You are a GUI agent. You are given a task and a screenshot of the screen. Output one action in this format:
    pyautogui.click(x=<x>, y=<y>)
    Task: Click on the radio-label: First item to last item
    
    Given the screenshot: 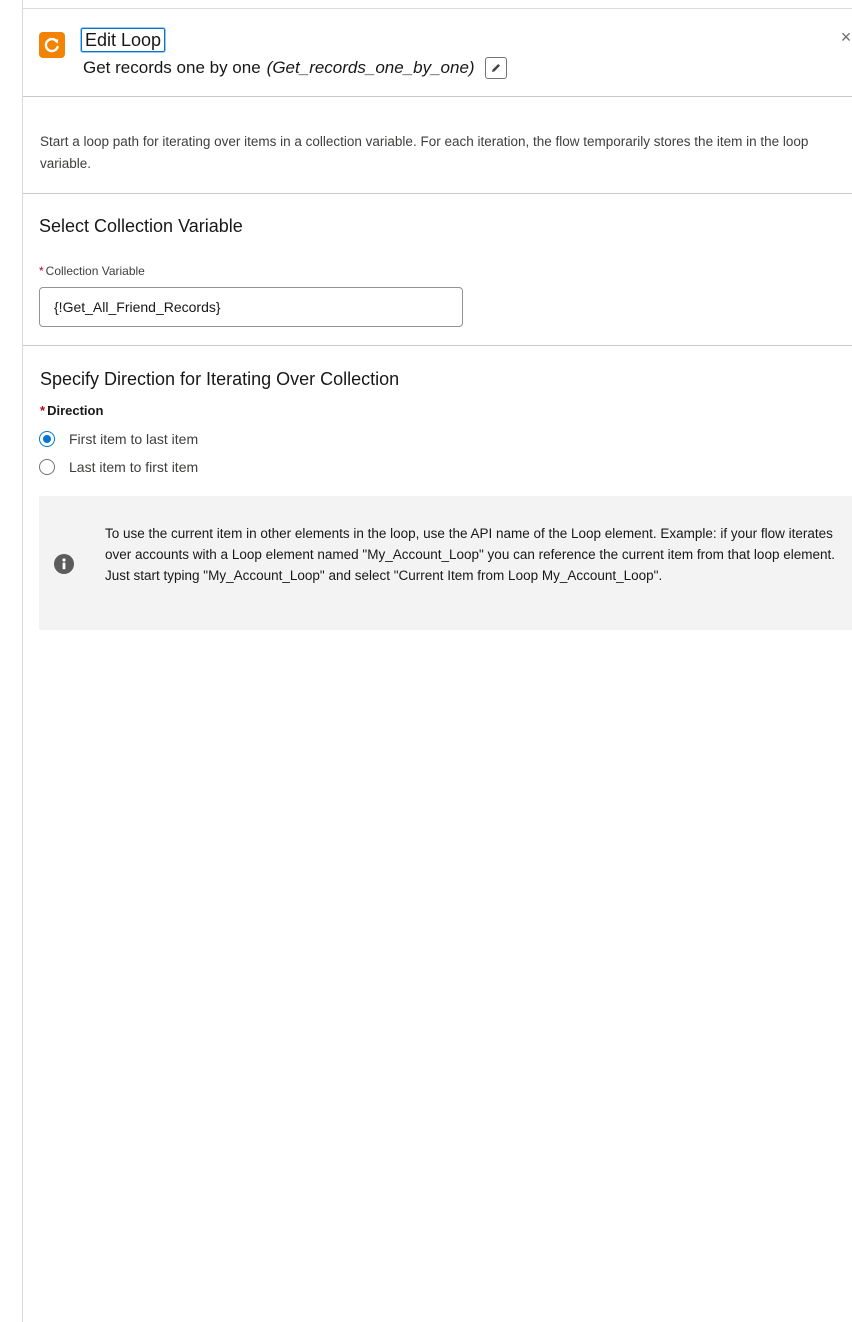 What is the action you would take?
    pyautogui.click(x=134, y=439)
    